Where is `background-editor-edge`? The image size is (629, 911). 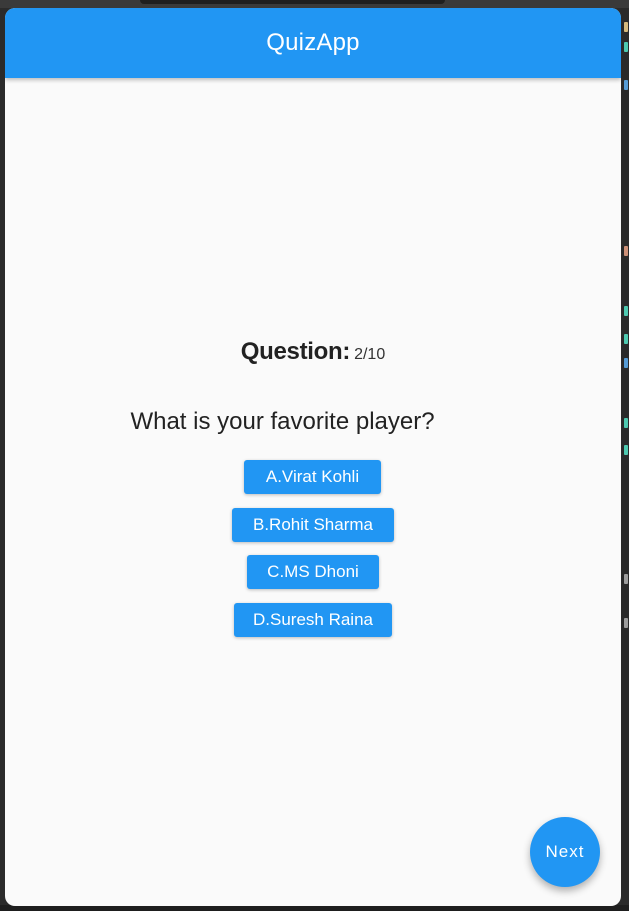
background-editor-edge is located at coordinates (625, 459).